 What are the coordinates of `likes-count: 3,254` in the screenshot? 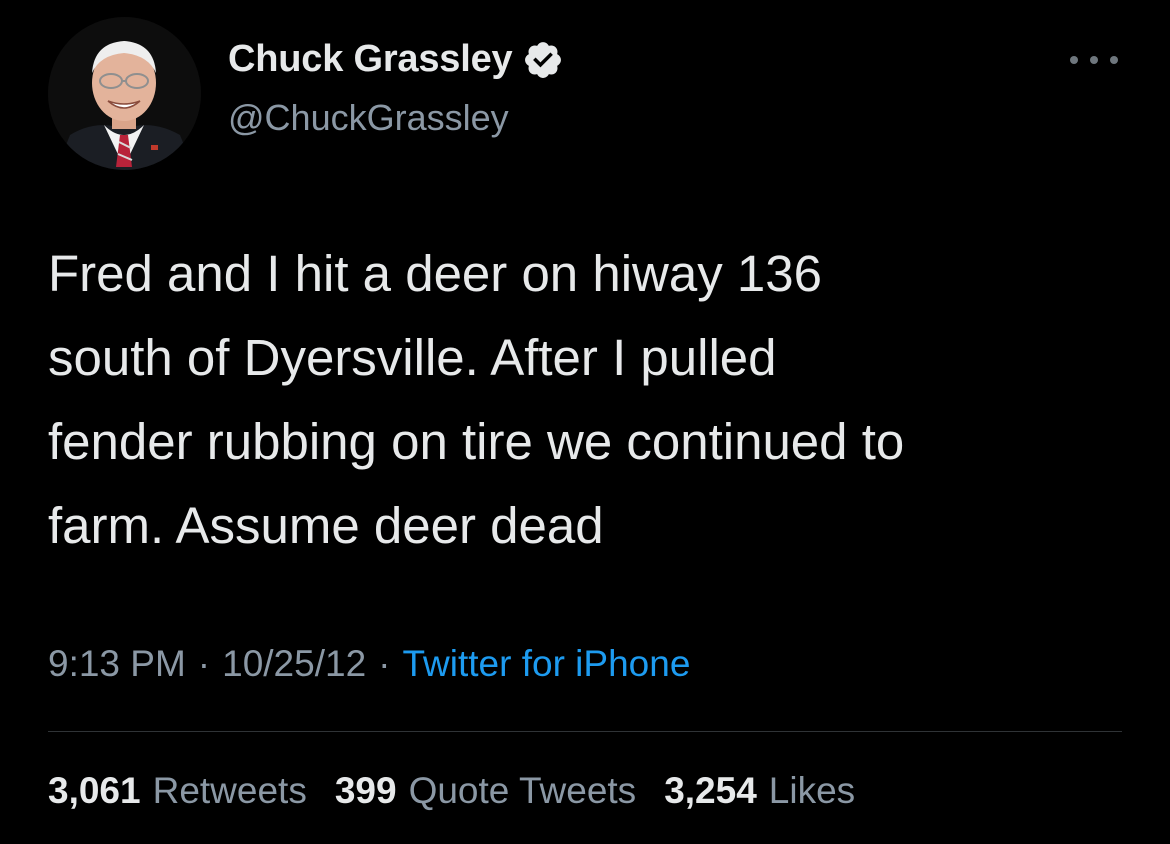 It's located at (710, 790).